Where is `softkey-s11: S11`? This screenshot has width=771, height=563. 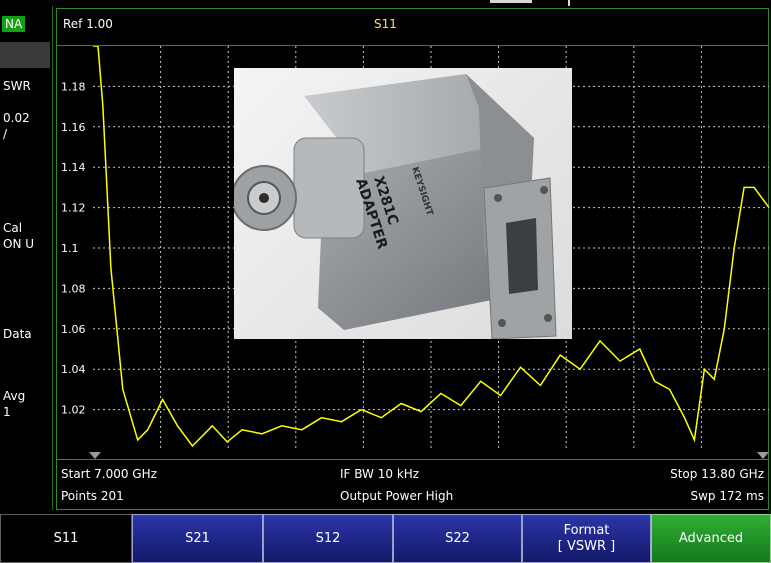
softkey-s11: S11 is located at coordinates (66, 538).